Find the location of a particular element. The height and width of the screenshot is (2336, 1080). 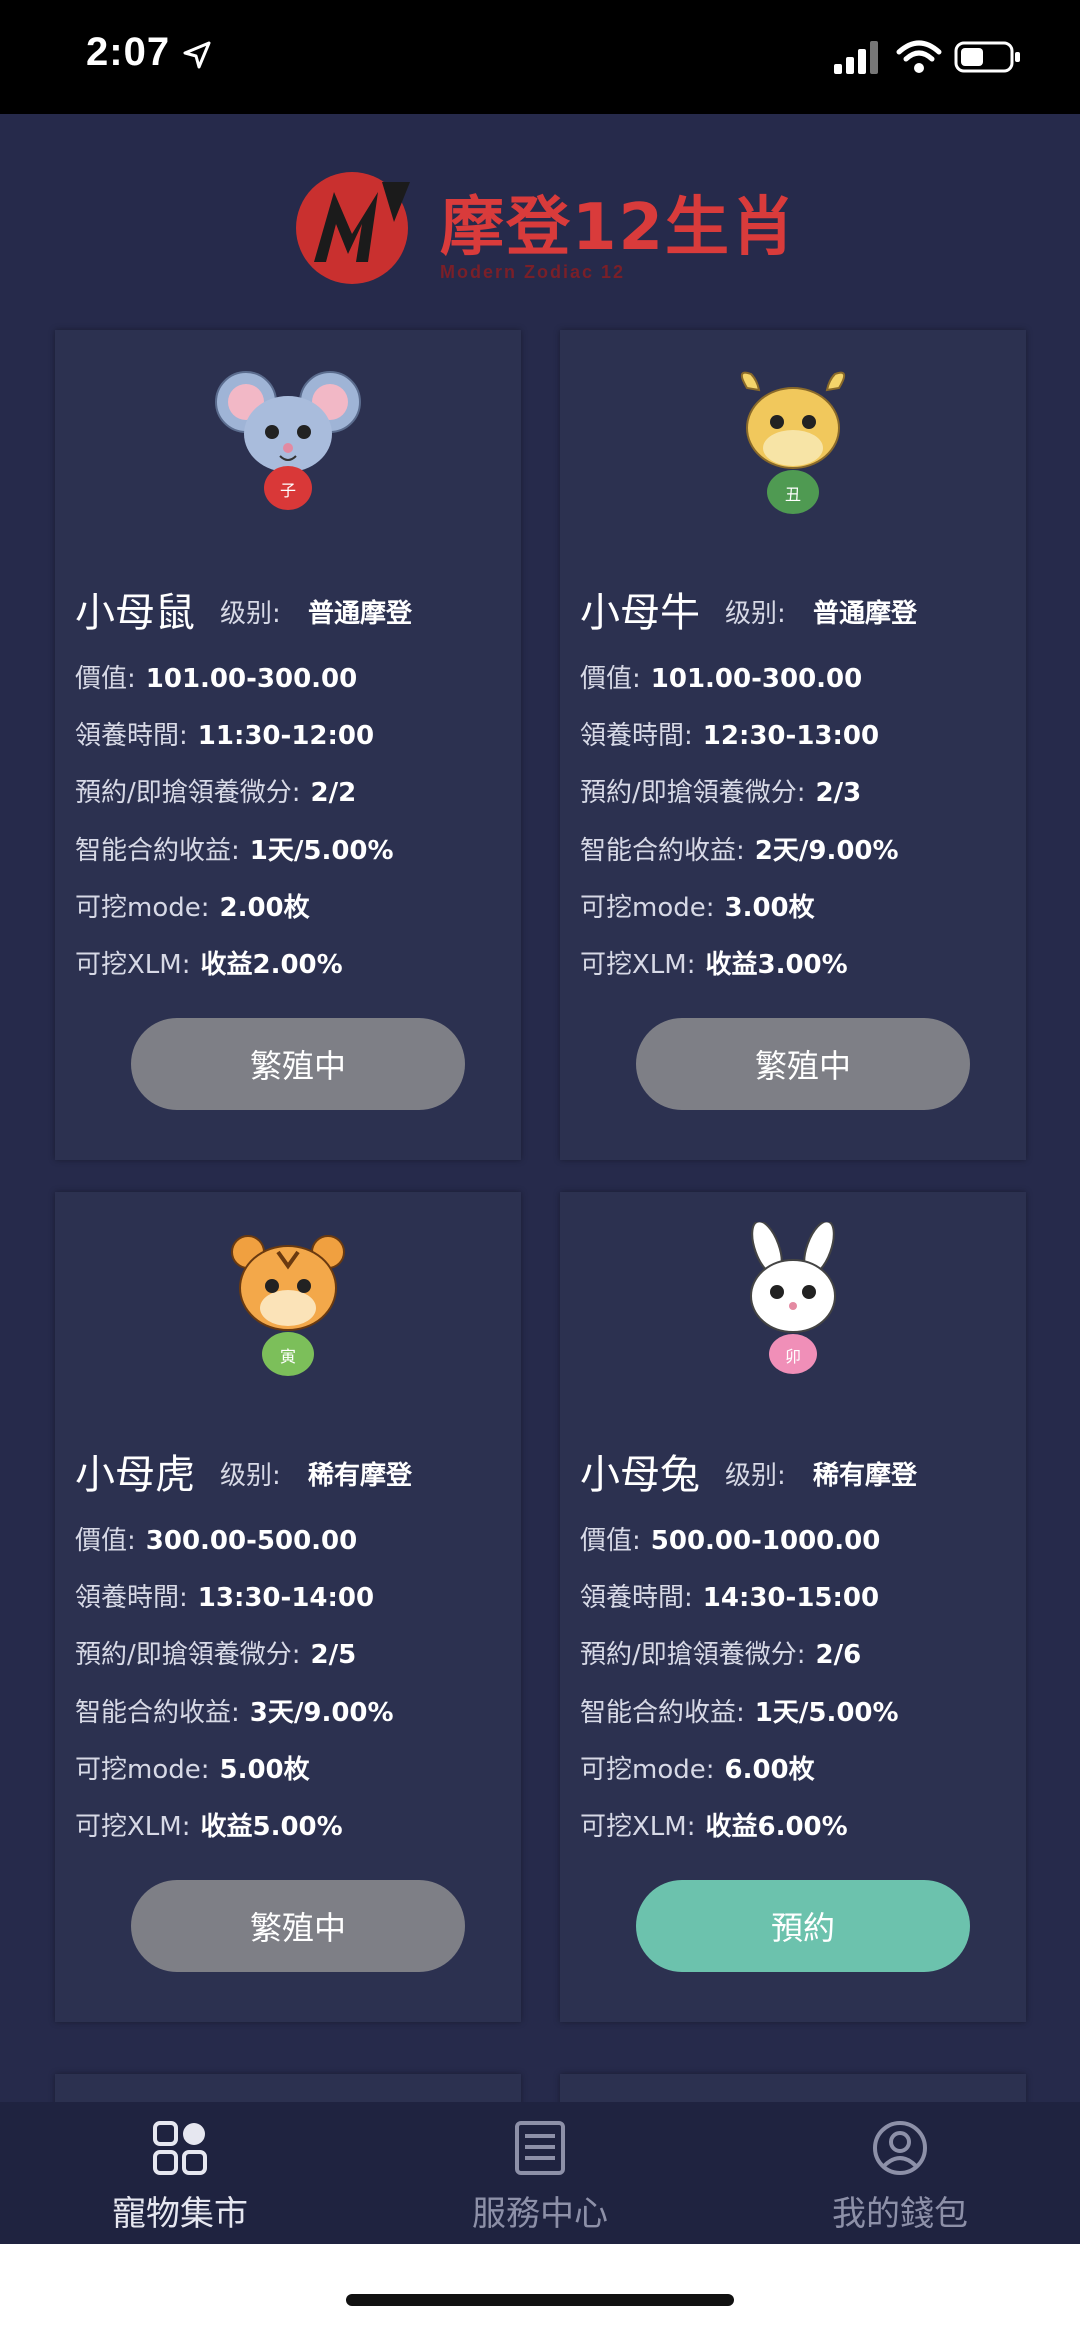

value-amount: 300.00-500.00 is located at coordinates (251, 1541).